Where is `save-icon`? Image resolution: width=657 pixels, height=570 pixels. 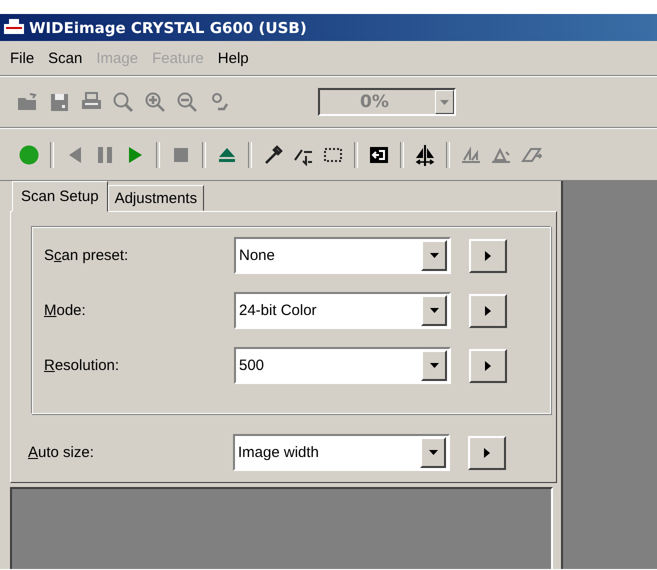 save-icon is located at coordinates (59, 102).